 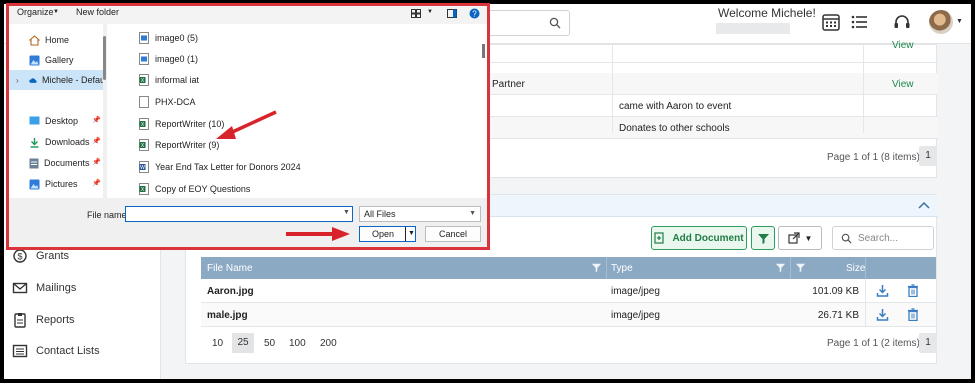 I want to click on column-header-size: Size, so click(x=855, y=268).